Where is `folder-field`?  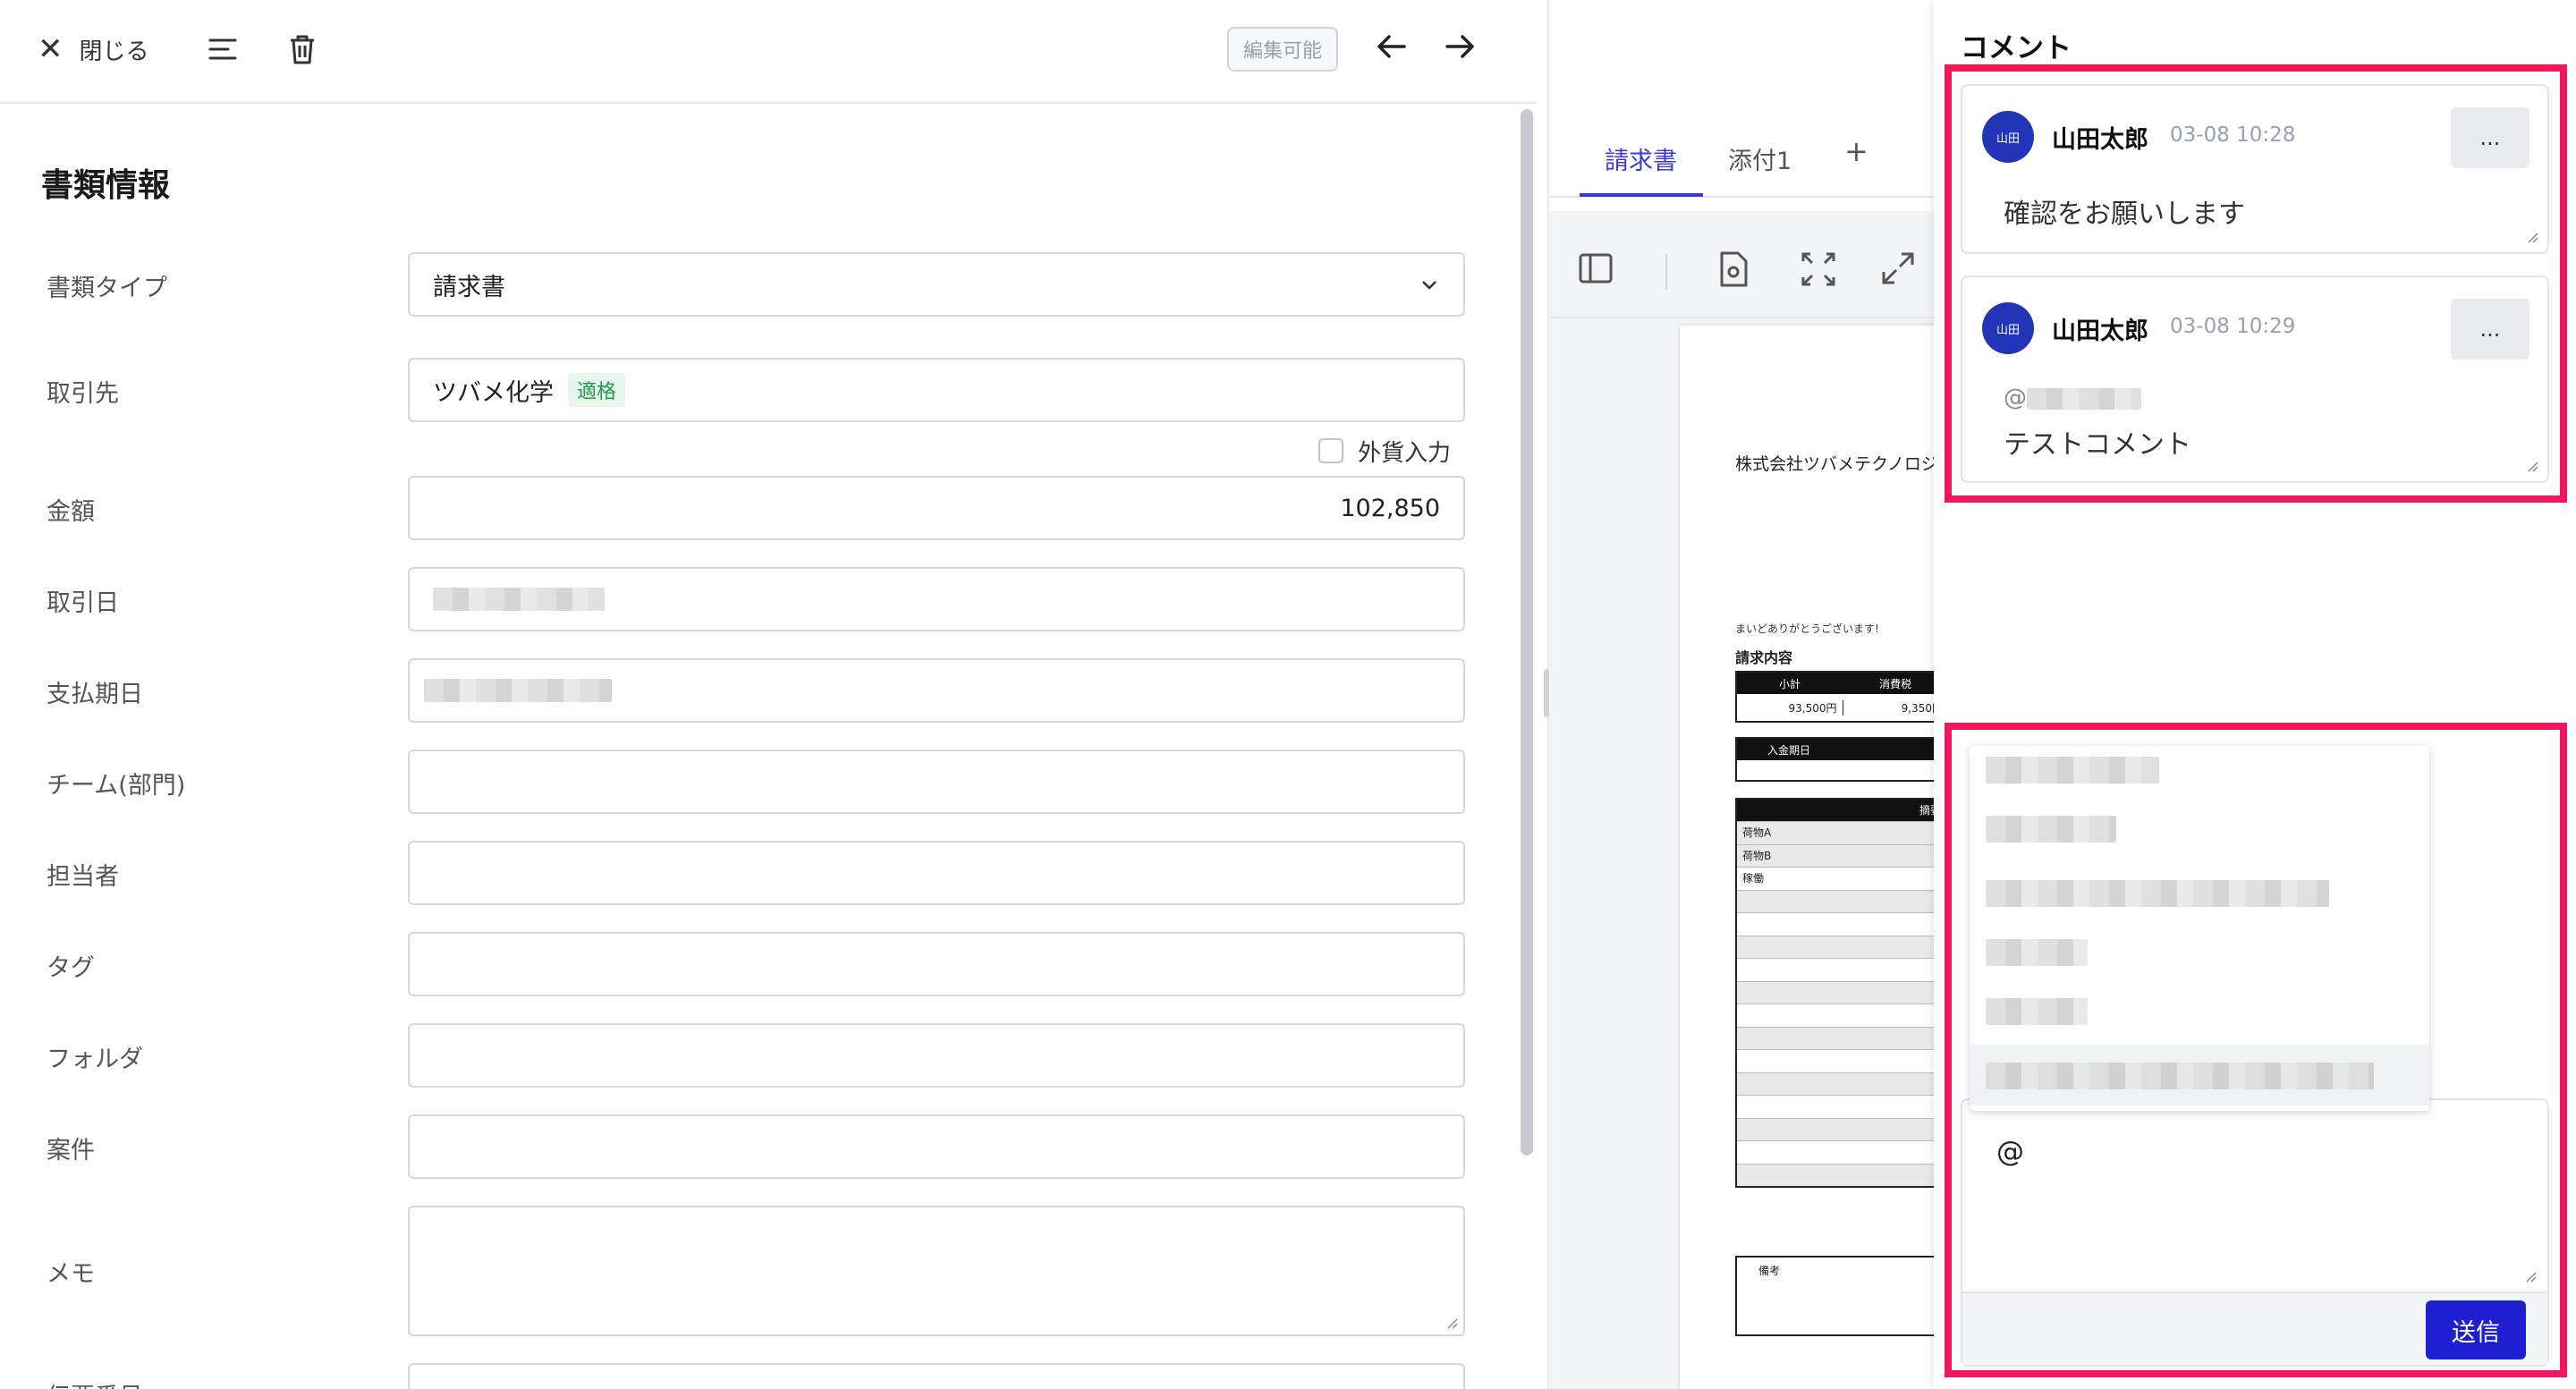
folder-field is located at coordinates (936, 1055).